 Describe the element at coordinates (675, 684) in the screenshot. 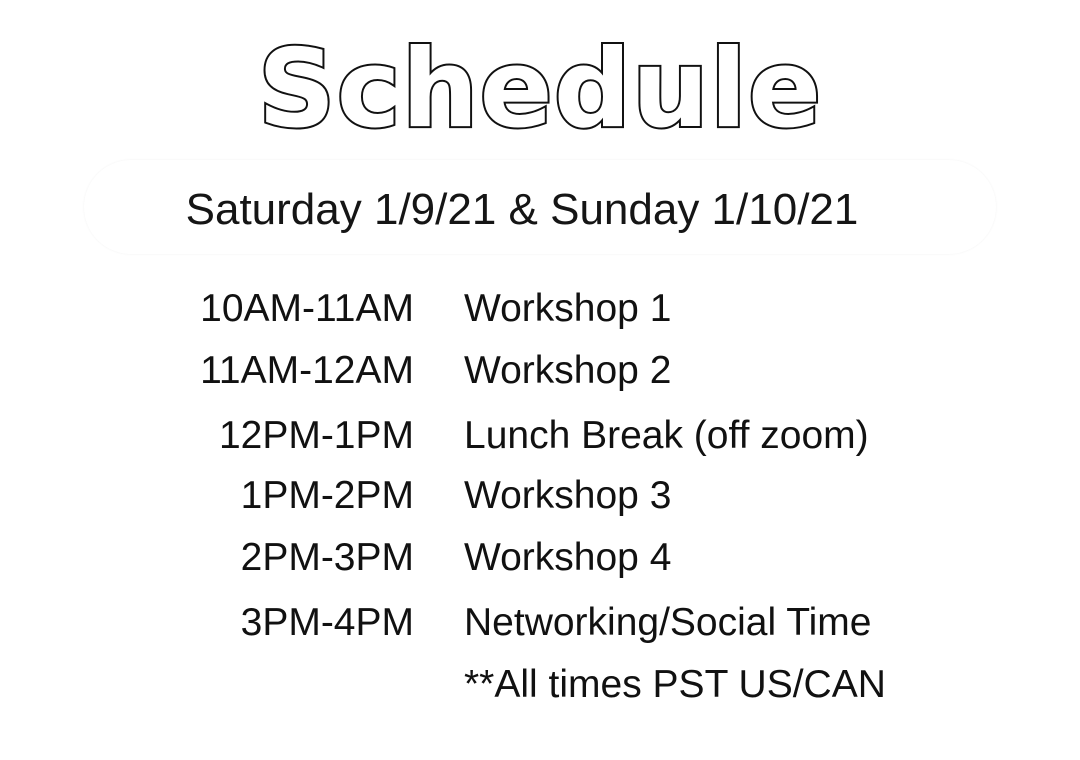

I see `timezone-note: **All times PST US/CAN` at that location.